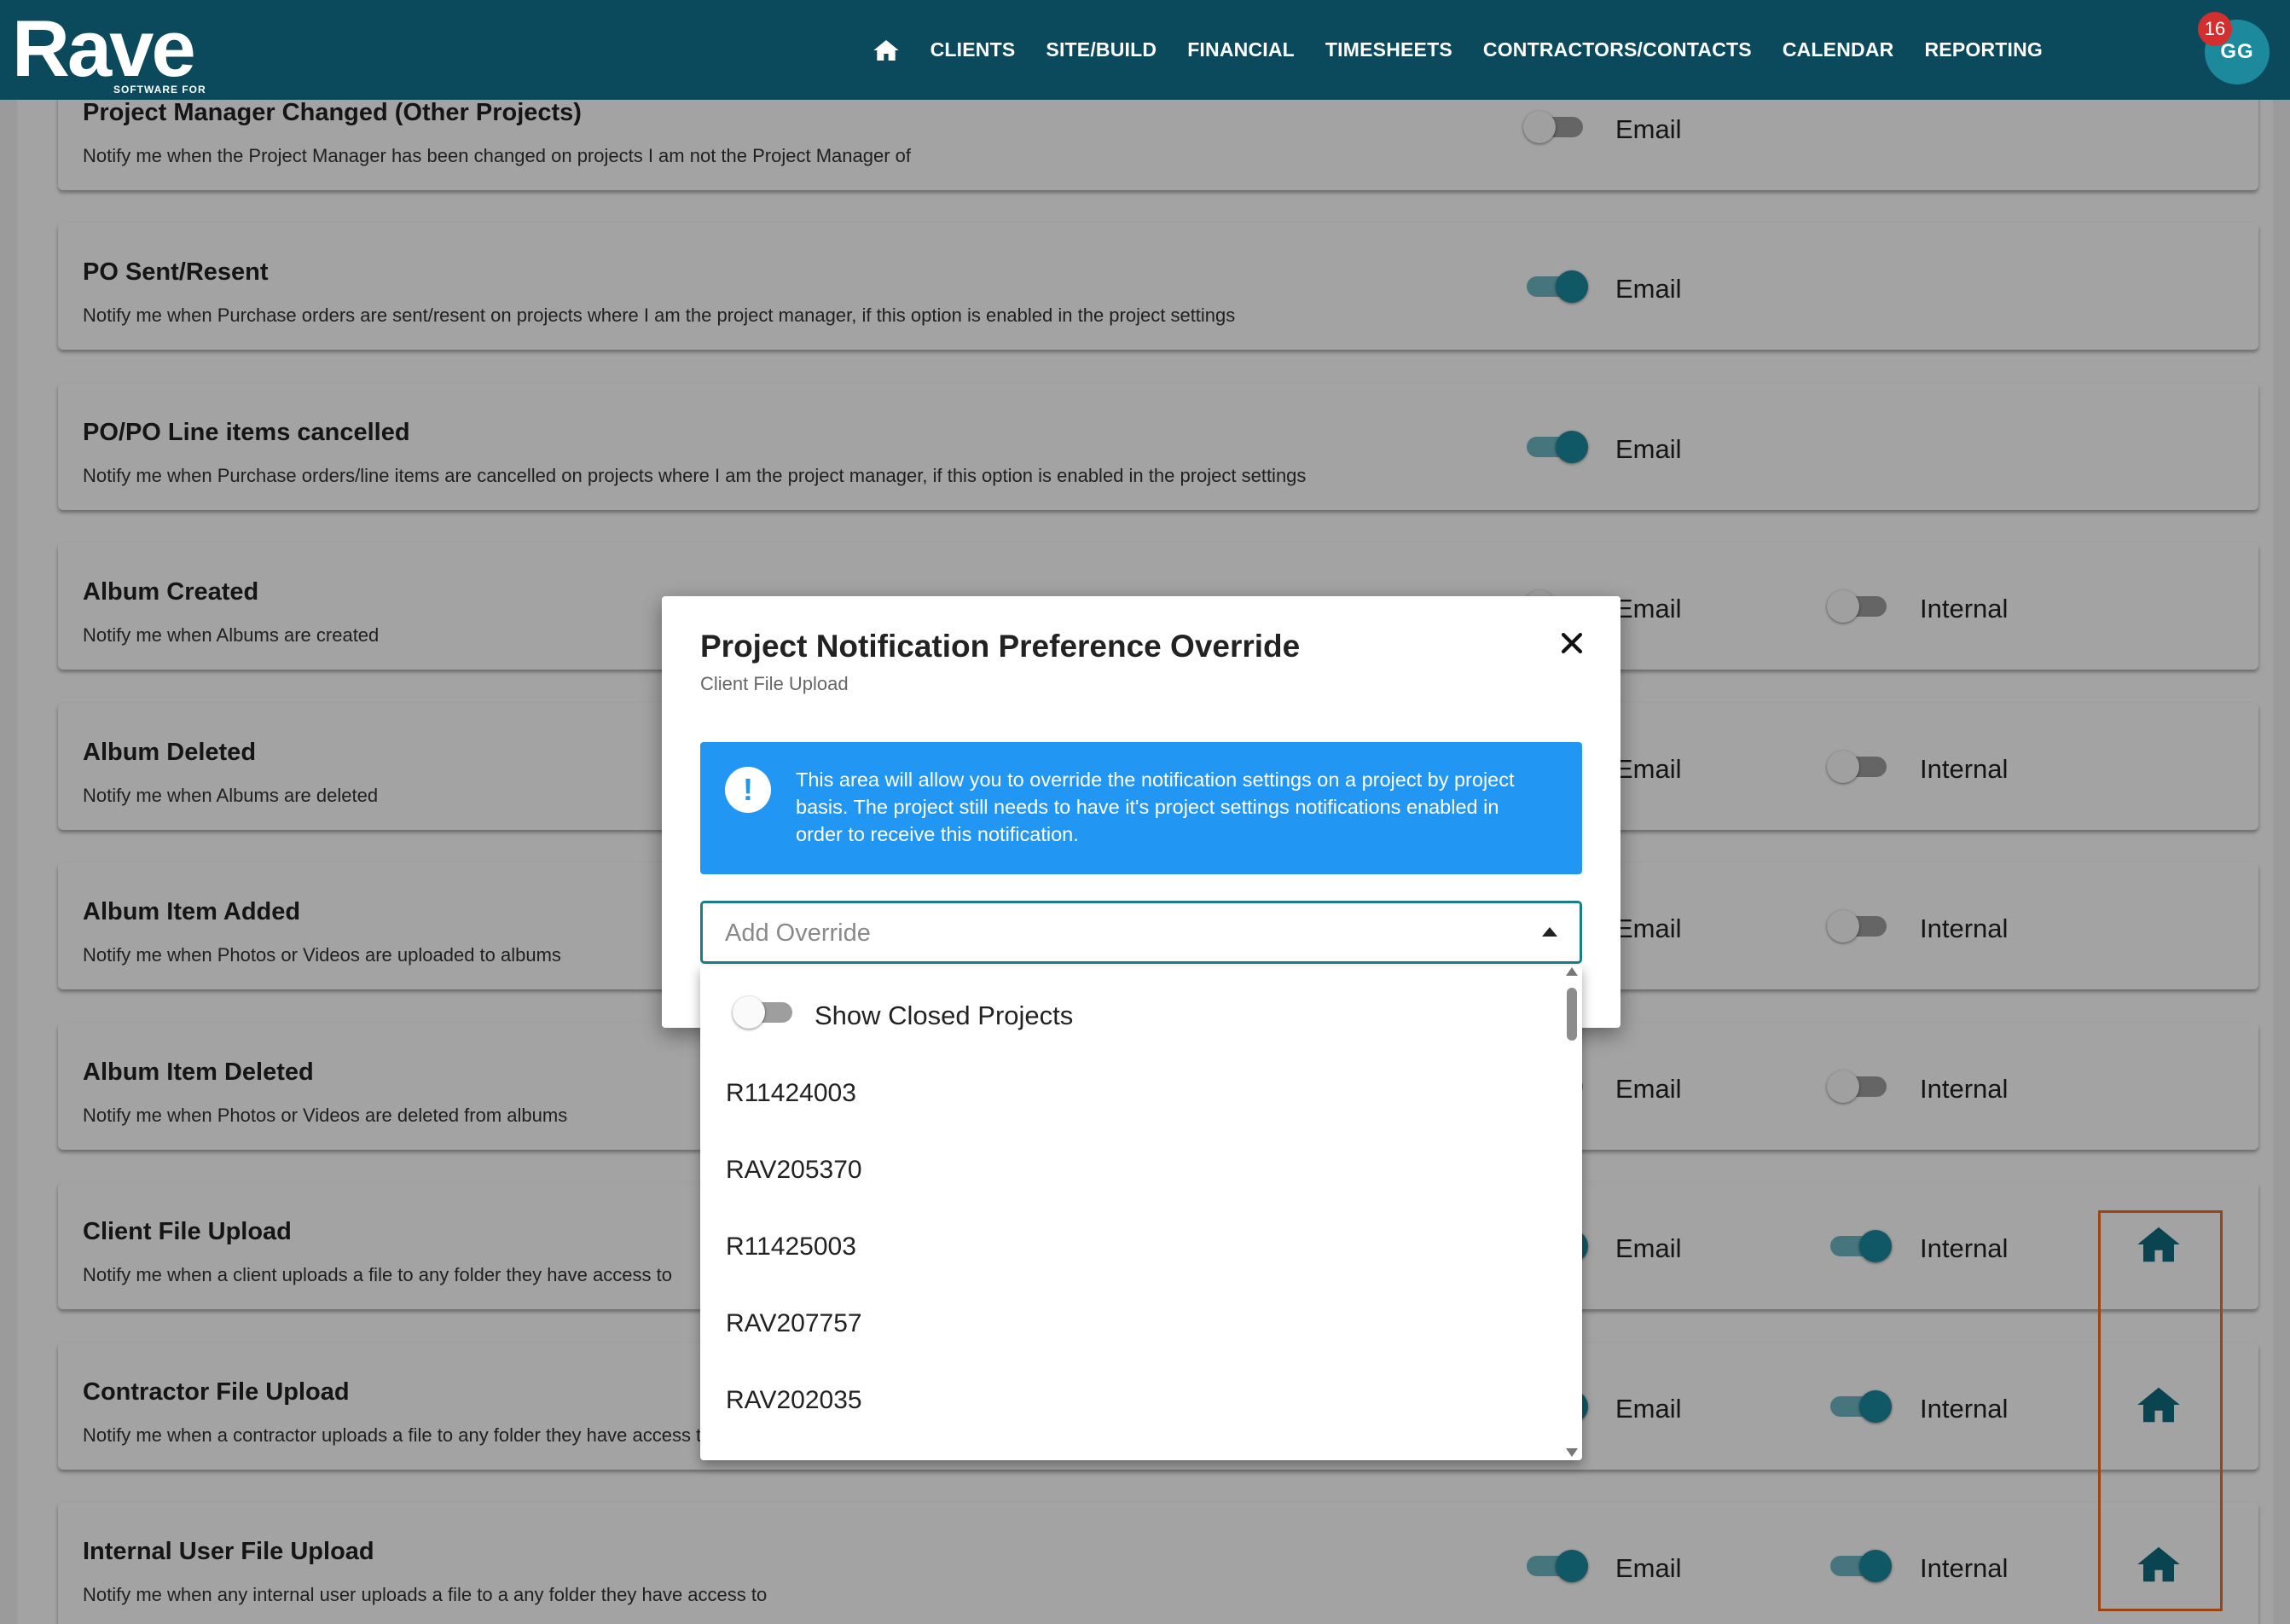 Image resolution: width=2290 pixels, height=1624 pixels. What do you see at coordinates (1388, 49) in the screenshot?
I see `nav-timesheets: TIMESHEETS` at bounding box center [1388, 49].